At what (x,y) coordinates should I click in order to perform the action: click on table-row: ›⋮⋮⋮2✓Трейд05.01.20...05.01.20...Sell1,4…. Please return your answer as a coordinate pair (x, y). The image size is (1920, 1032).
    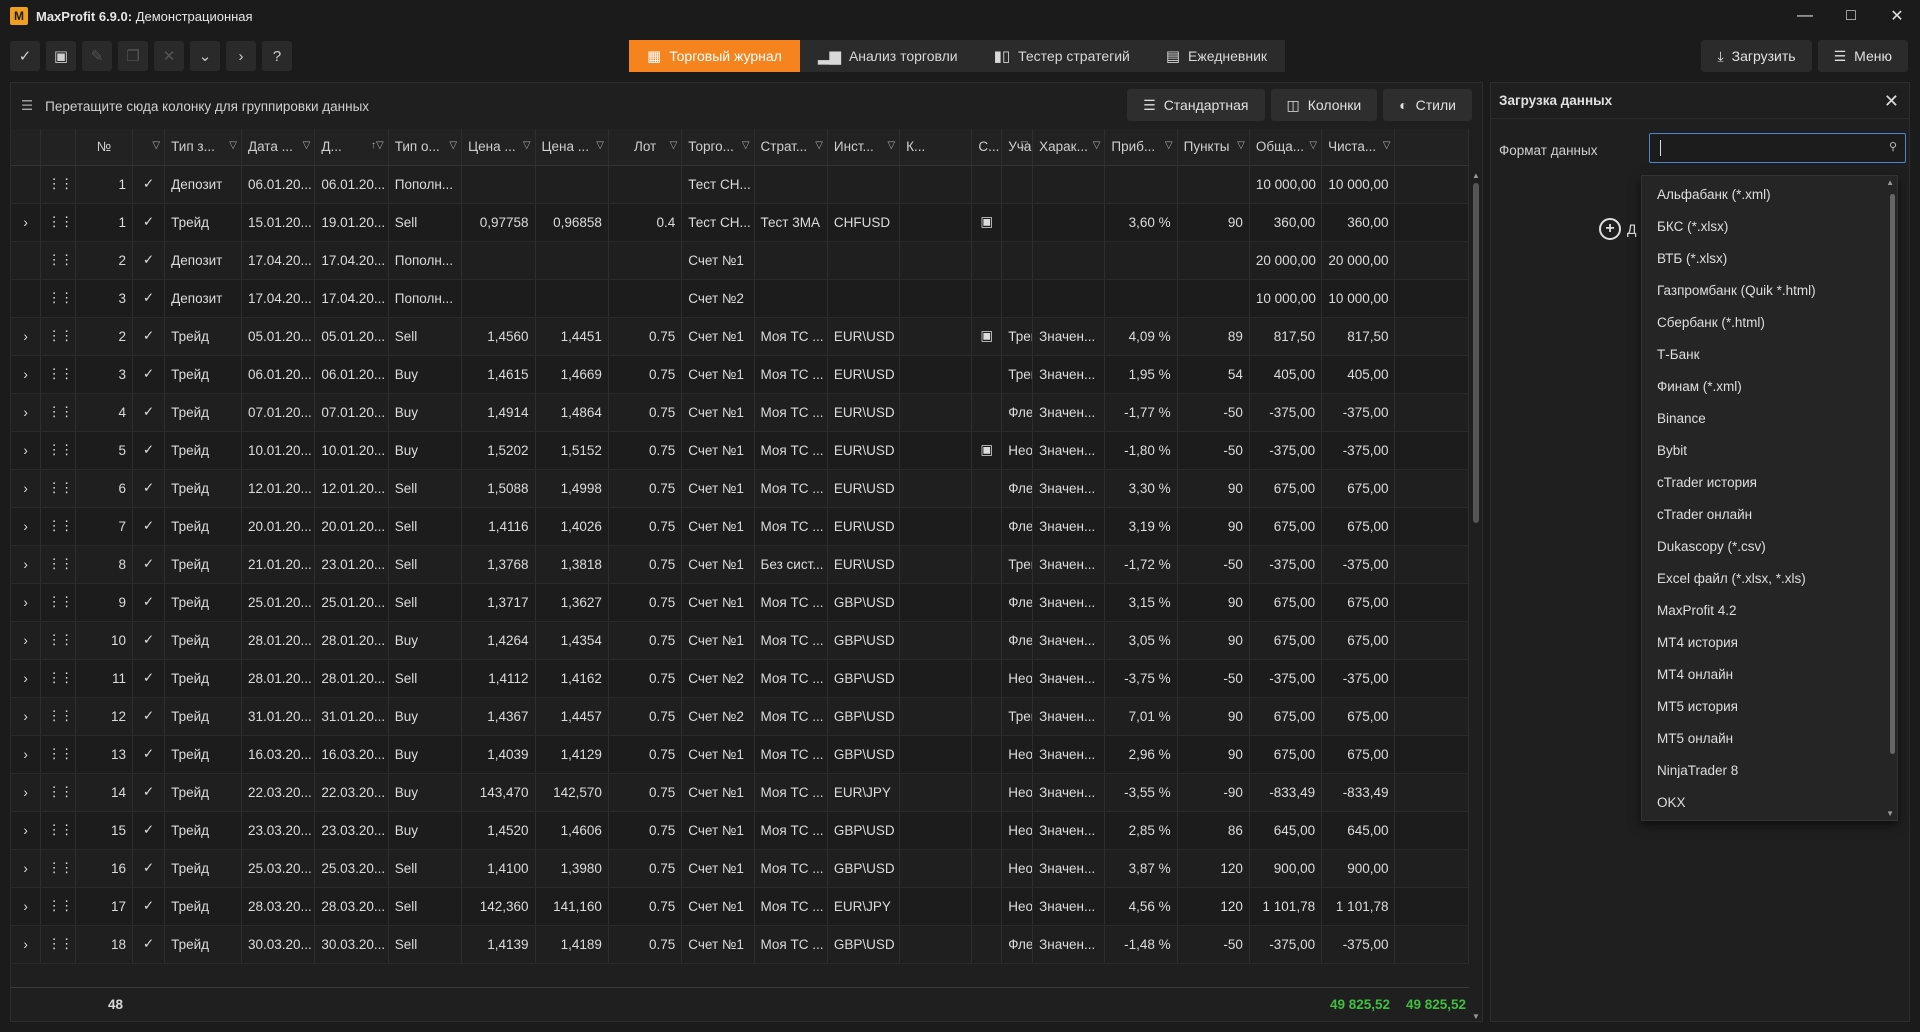
    Looking at the image, I should click on (740, 336).